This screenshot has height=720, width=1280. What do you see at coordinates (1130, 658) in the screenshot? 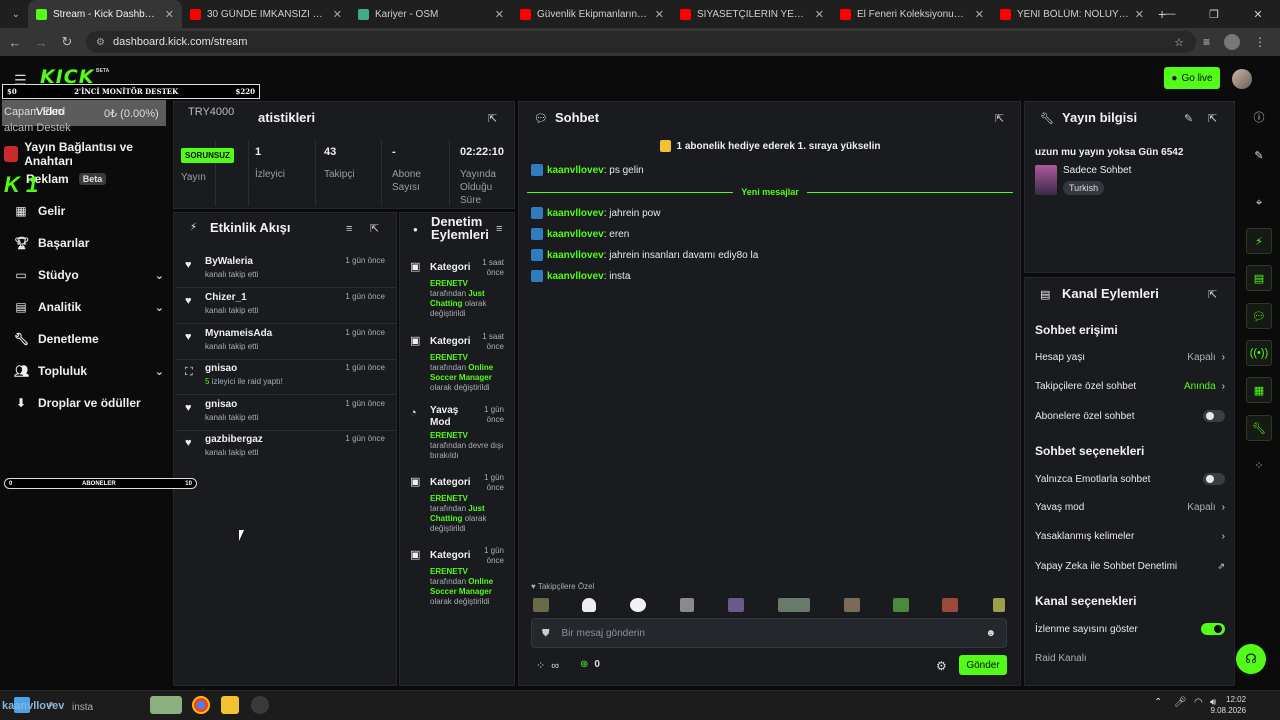
I see `raid-channel-setting: Raid Kanalı` at bounding box center [1130, 658].